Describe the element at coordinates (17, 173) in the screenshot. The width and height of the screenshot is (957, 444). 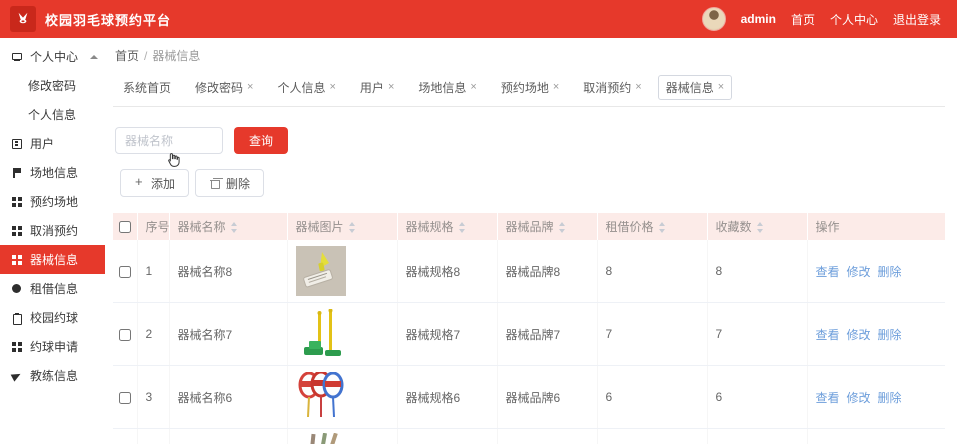
I see `flag-icon` at that location.